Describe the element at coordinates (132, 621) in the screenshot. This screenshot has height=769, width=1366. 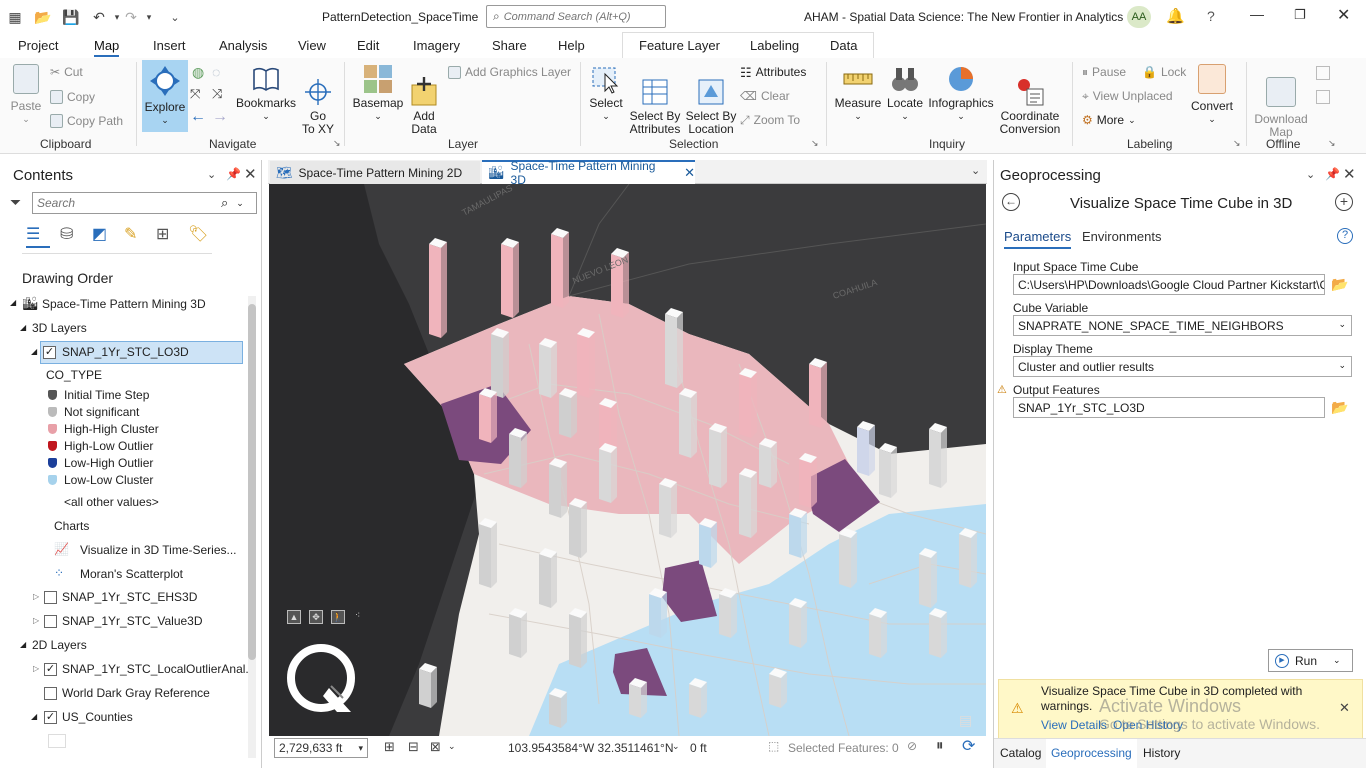
I see `layer-name: SNAP_1Yr_STC_Value3D` at that location.